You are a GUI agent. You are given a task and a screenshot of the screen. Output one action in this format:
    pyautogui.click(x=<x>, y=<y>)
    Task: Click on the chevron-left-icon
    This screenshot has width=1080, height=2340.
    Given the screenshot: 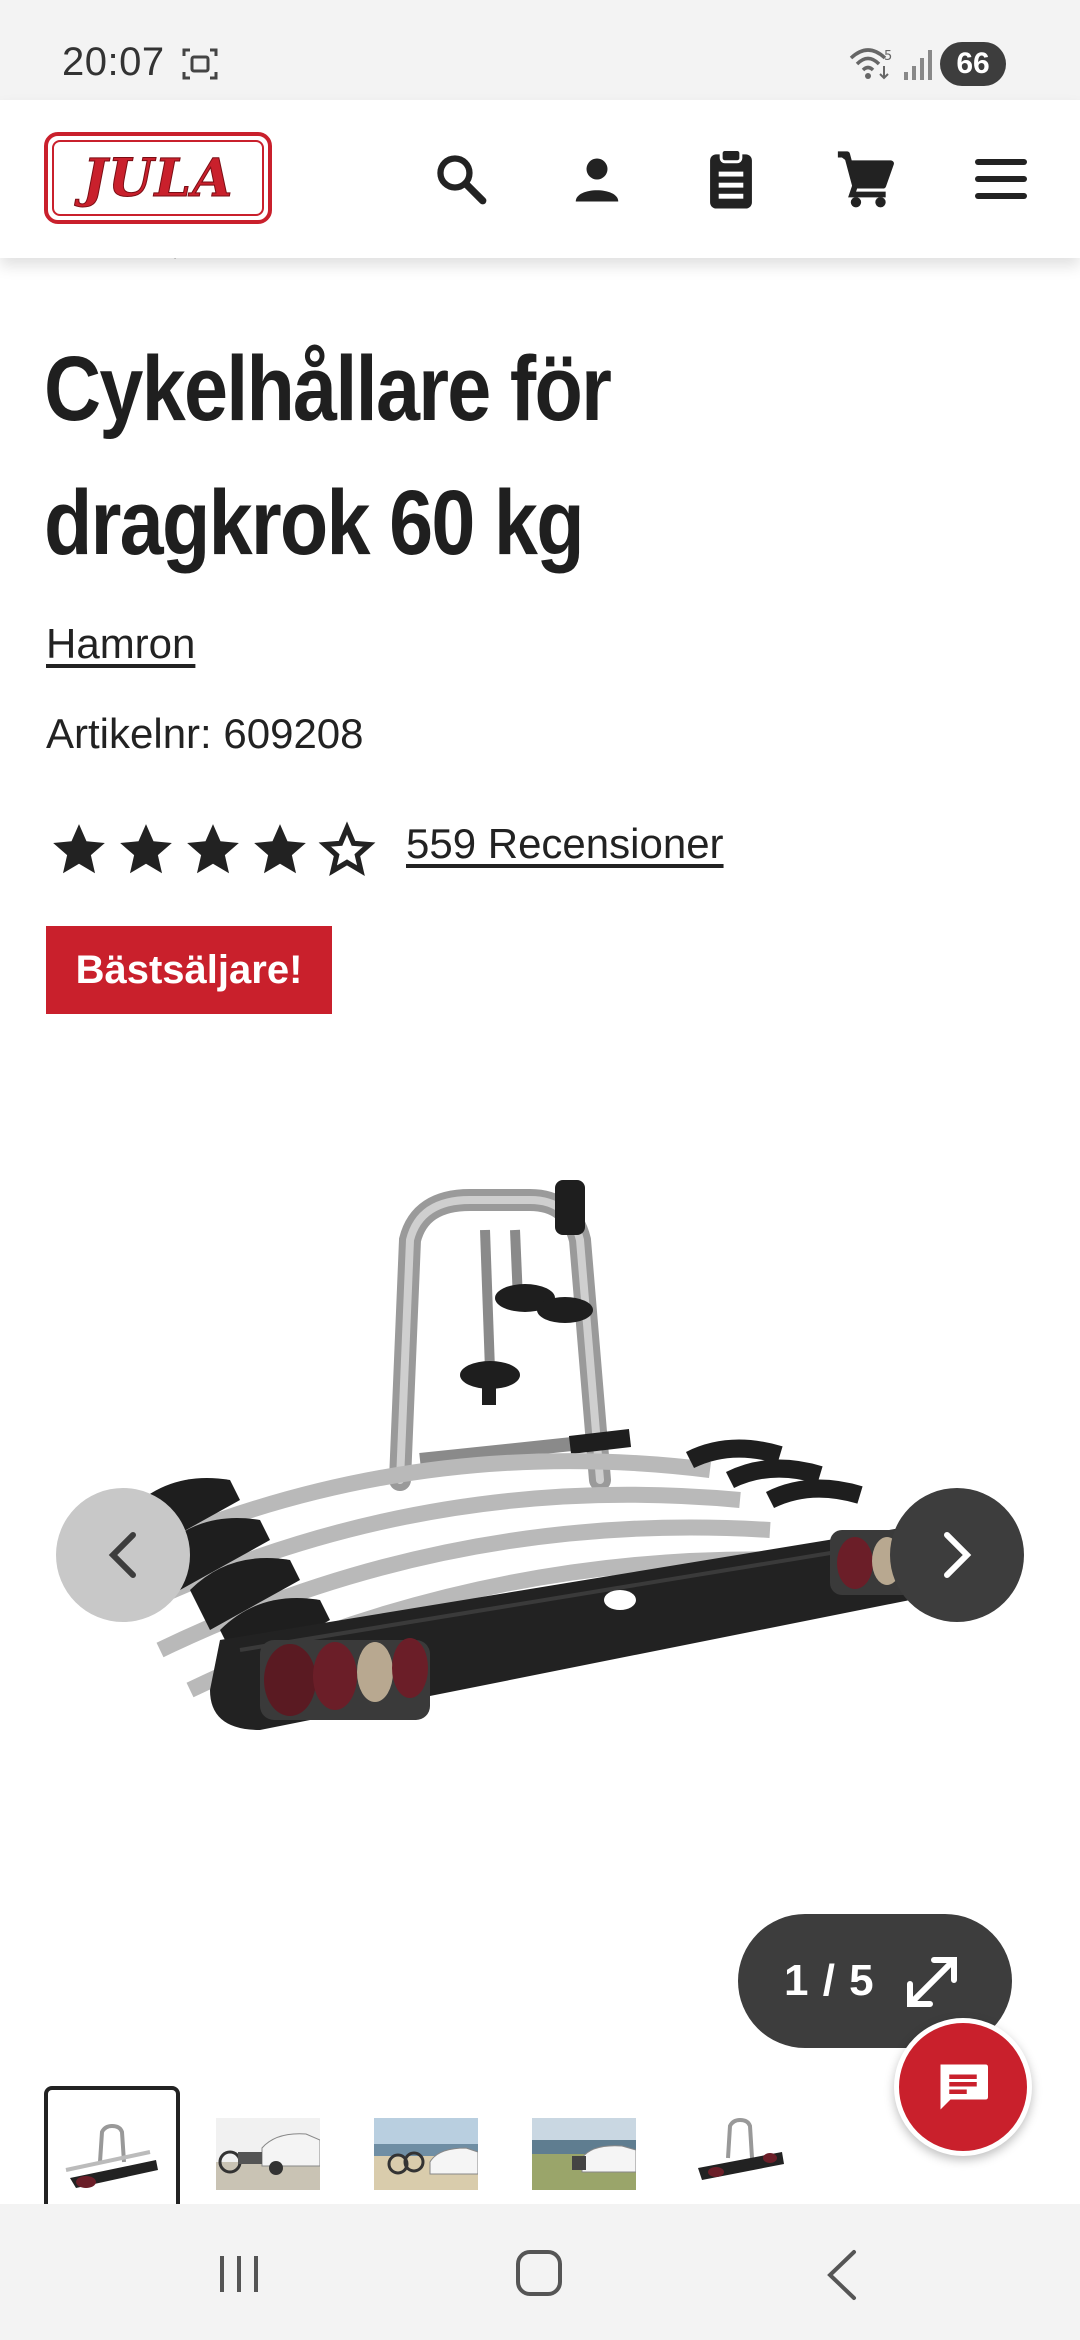 What is the action you would take?
    pyautogui.click(x=122, y=1555)
    